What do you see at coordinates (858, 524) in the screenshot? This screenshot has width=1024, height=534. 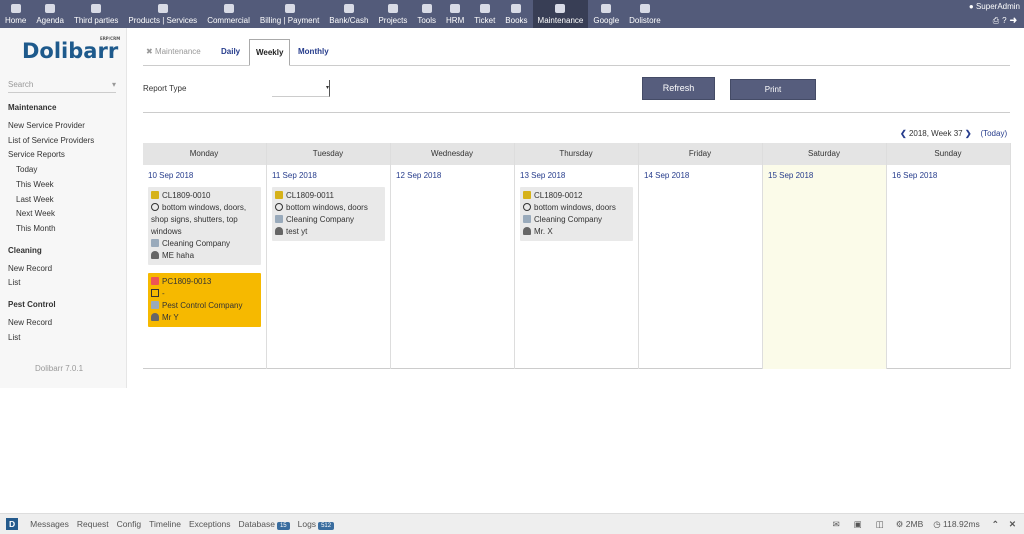 I see `monitor-icon: ▣` at bounding box center [858, 524].